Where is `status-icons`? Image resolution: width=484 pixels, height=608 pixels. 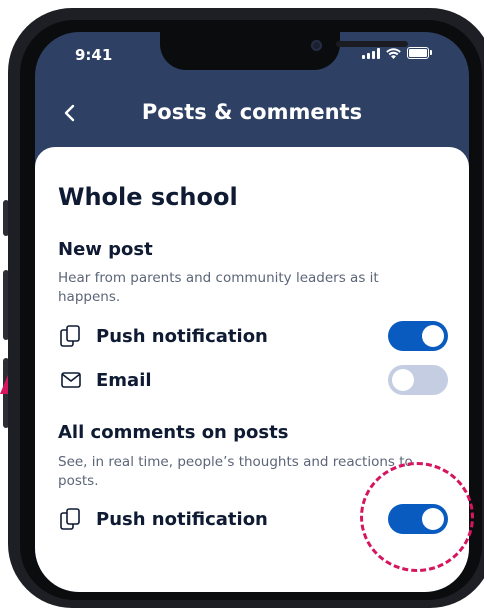 status-icons is located at coordinates (397, 53).